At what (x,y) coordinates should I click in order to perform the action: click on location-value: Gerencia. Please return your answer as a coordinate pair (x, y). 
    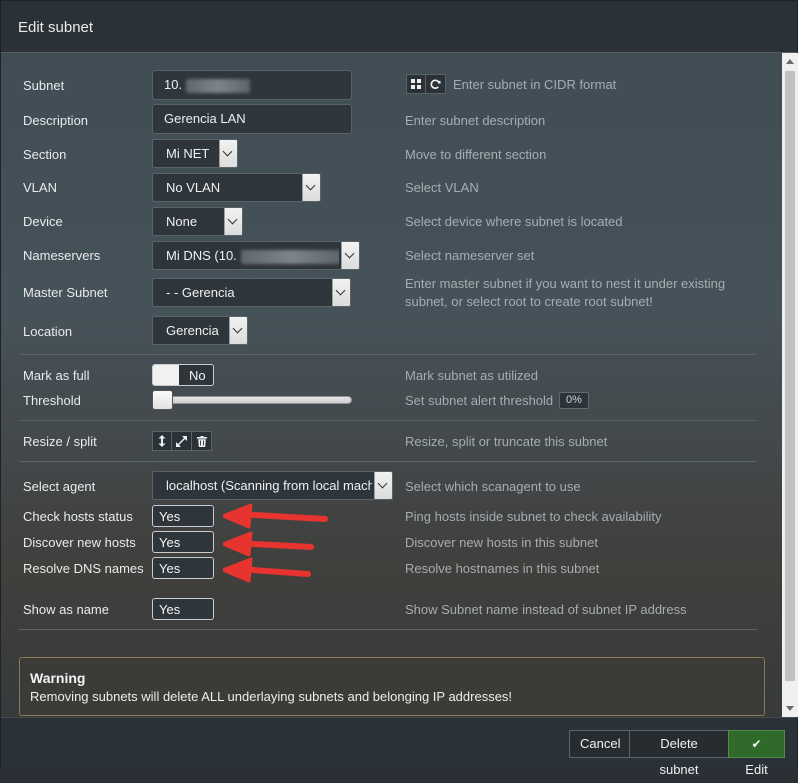
    Looking at the image, I should click on (192, 330).